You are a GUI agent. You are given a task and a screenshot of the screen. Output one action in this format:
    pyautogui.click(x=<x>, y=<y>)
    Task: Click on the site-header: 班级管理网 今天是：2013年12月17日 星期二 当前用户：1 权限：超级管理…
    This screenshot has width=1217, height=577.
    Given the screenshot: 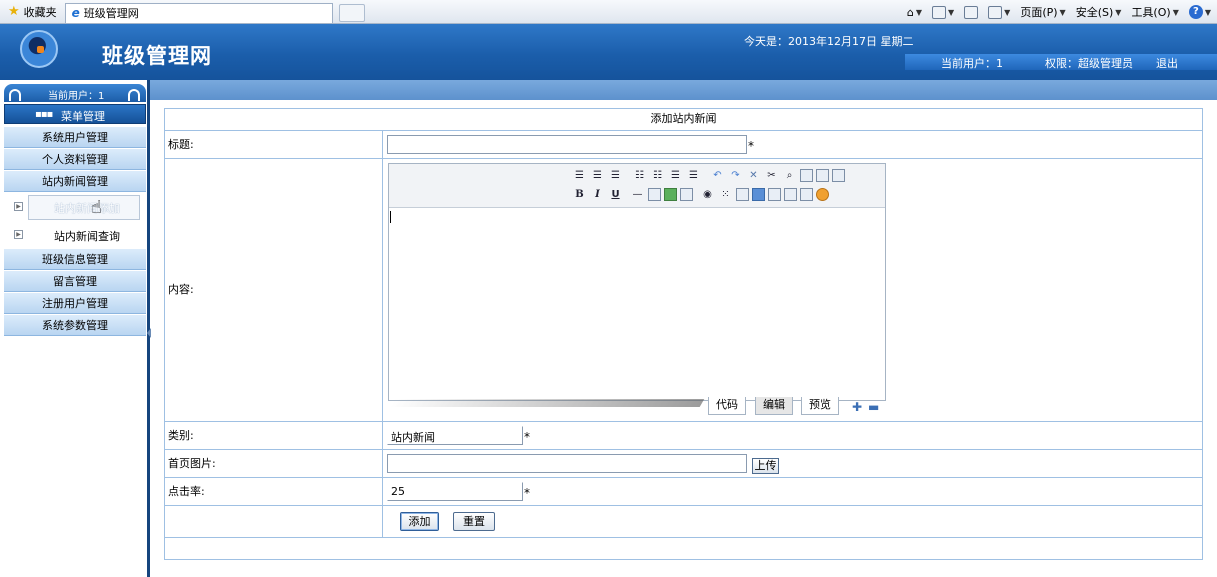 What is the action you would take?
    pyautogui.click(x=608, y=52)
    